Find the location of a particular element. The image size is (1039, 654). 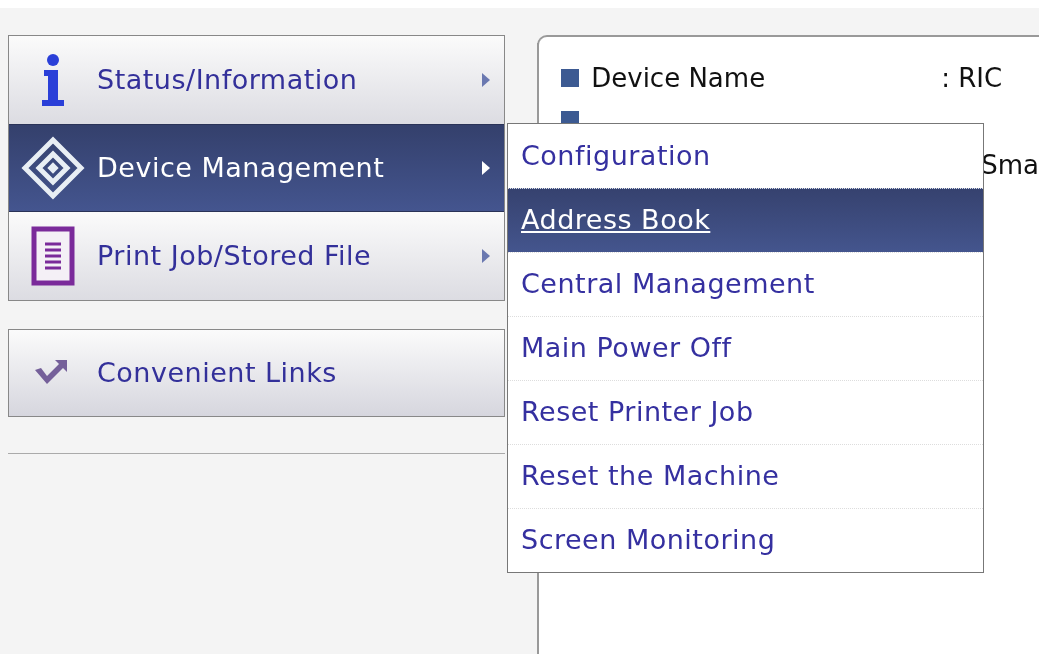

menu-item: Device Management is located at coordinates (257, 168).